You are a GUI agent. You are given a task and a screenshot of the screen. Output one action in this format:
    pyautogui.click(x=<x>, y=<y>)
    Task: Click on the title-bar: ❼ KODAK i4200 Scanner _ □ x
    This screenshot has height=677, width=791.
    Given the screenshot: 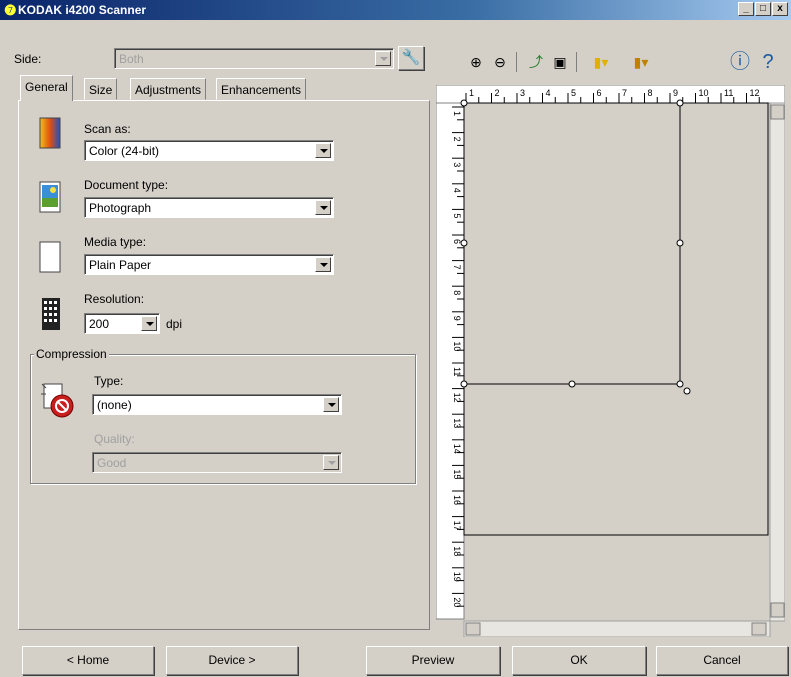 What is the action you would take?
    pyautogui.click(x=395, y=10)
    